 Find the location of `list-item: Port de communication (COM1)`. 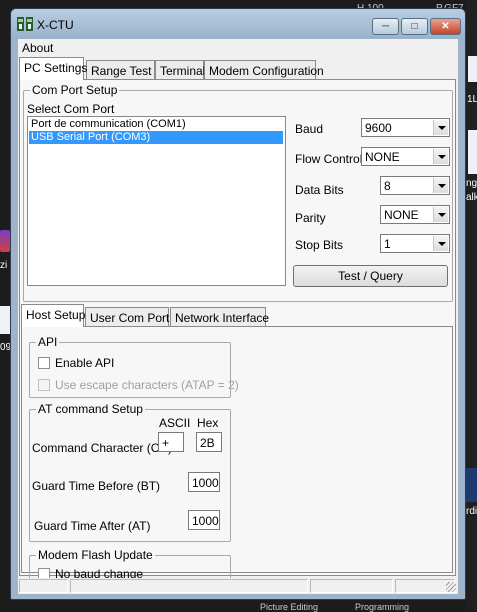

list-item: Port de communication (COM1) is located at coordinates (156, 124).